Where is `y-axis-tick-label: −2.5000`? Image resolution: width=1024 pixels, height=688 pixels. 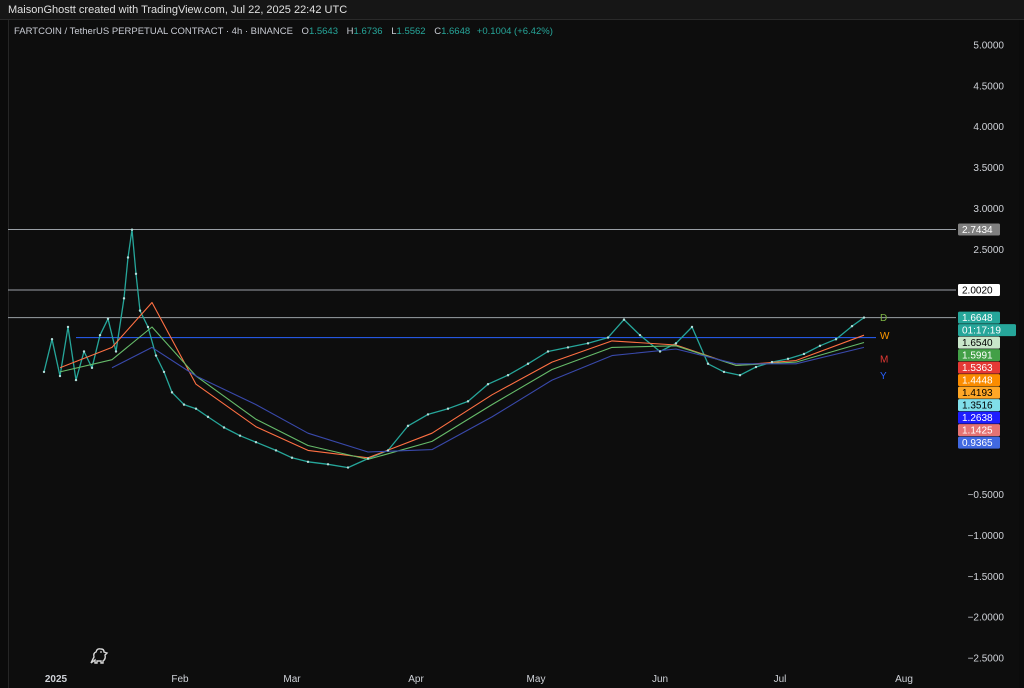 y-axis-tick-label: −2.5000 is located at coordinates (986, 659).